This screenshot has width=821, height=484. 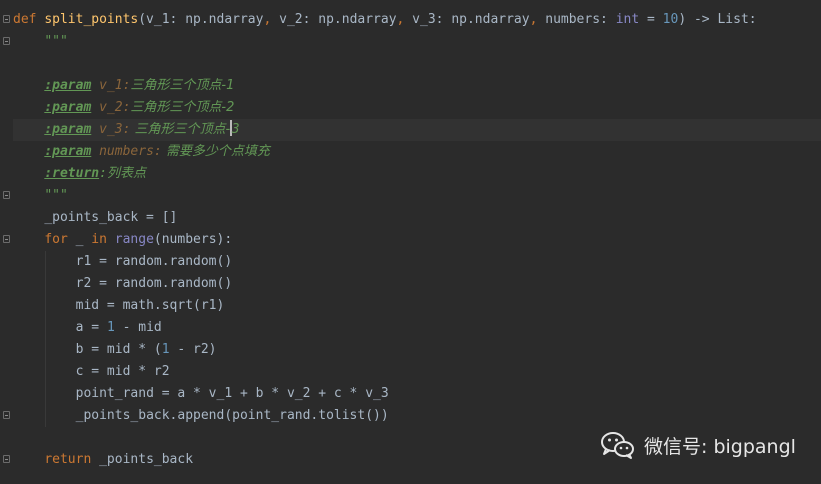 I want to click on code-line-for: for _ in range(numbers):, so click(x=417, y=240).